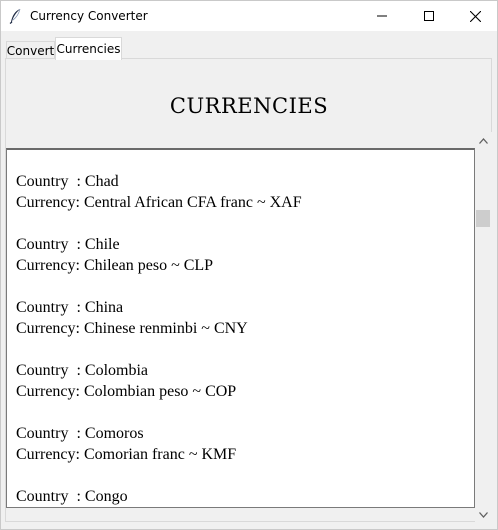  What do you see at coordinates (67, 181) in the screenshot?
I see `country-line: Country : Chad` at bounding box center [67, 181].